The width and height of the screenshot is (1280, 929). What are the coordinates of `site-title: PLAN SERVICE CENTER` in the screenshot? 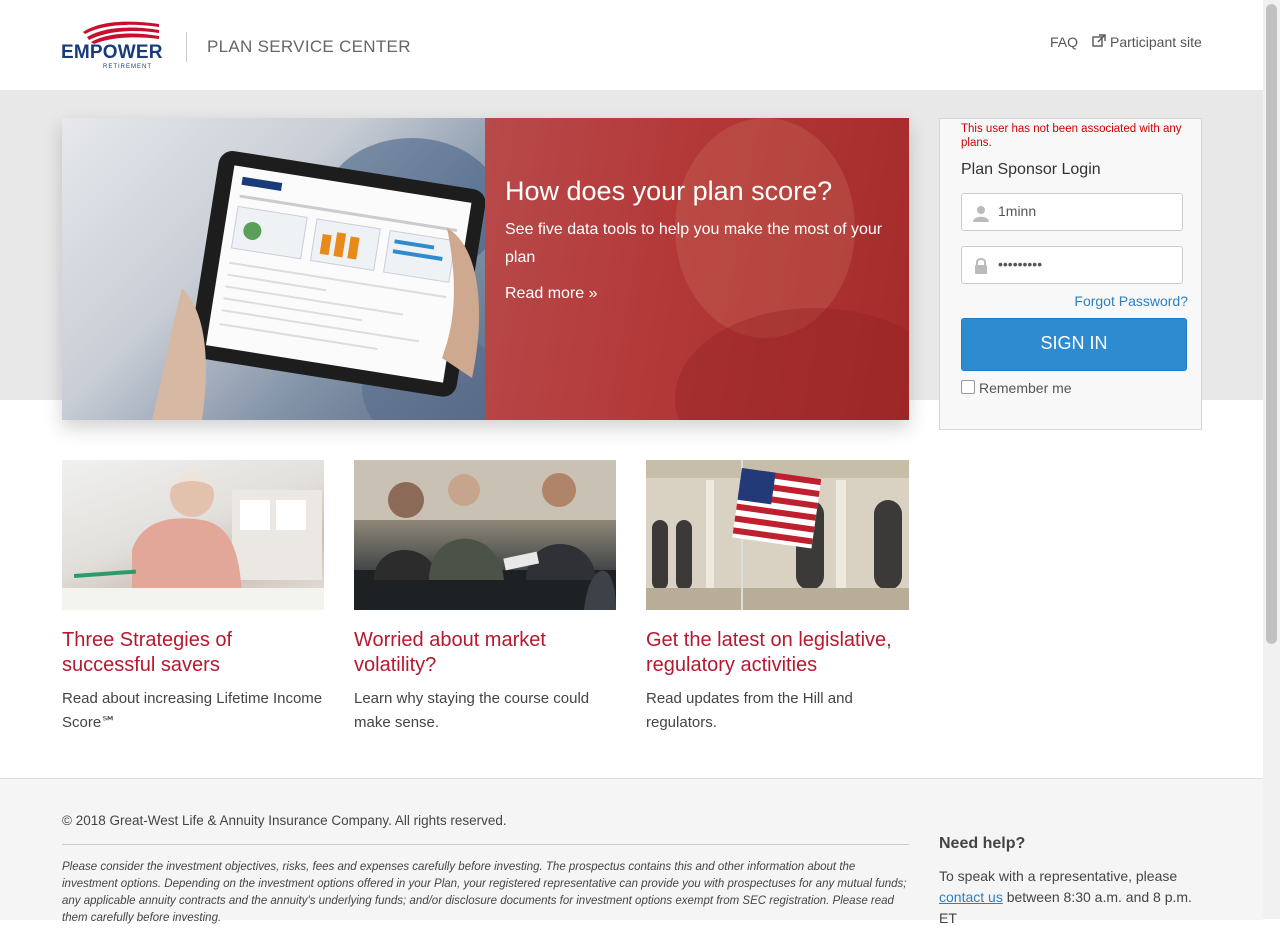 It's located at (309, 46).